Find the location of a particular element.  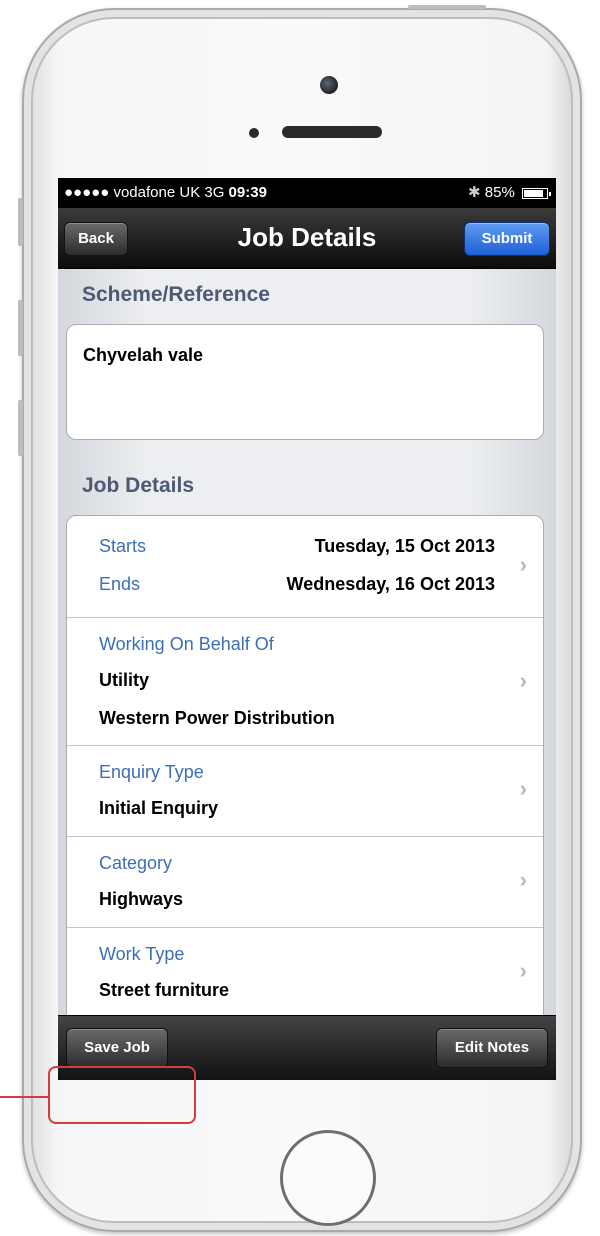

ends-label: Ends is located at coordinates (120, 584).